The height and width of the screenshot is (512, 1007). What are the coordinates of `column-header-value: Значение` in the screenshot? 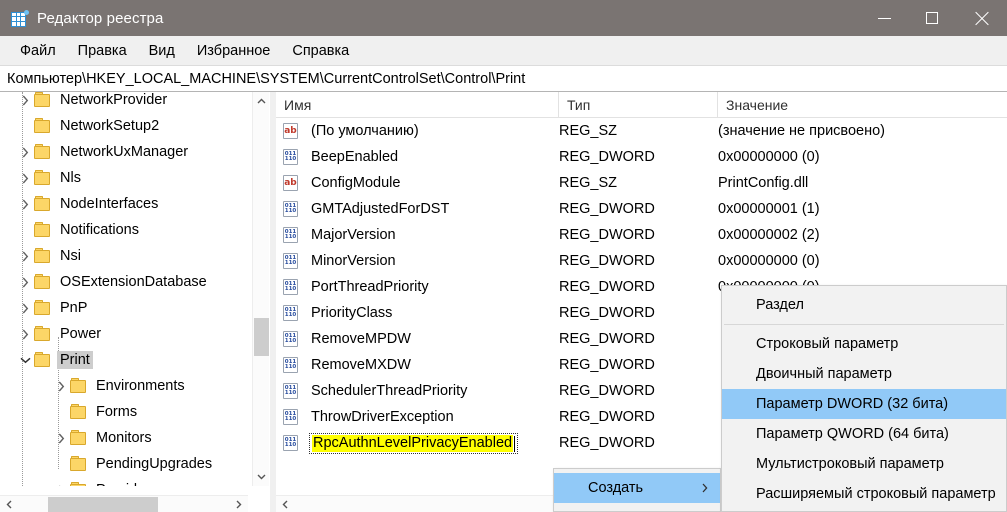 It's located at (862, 105).